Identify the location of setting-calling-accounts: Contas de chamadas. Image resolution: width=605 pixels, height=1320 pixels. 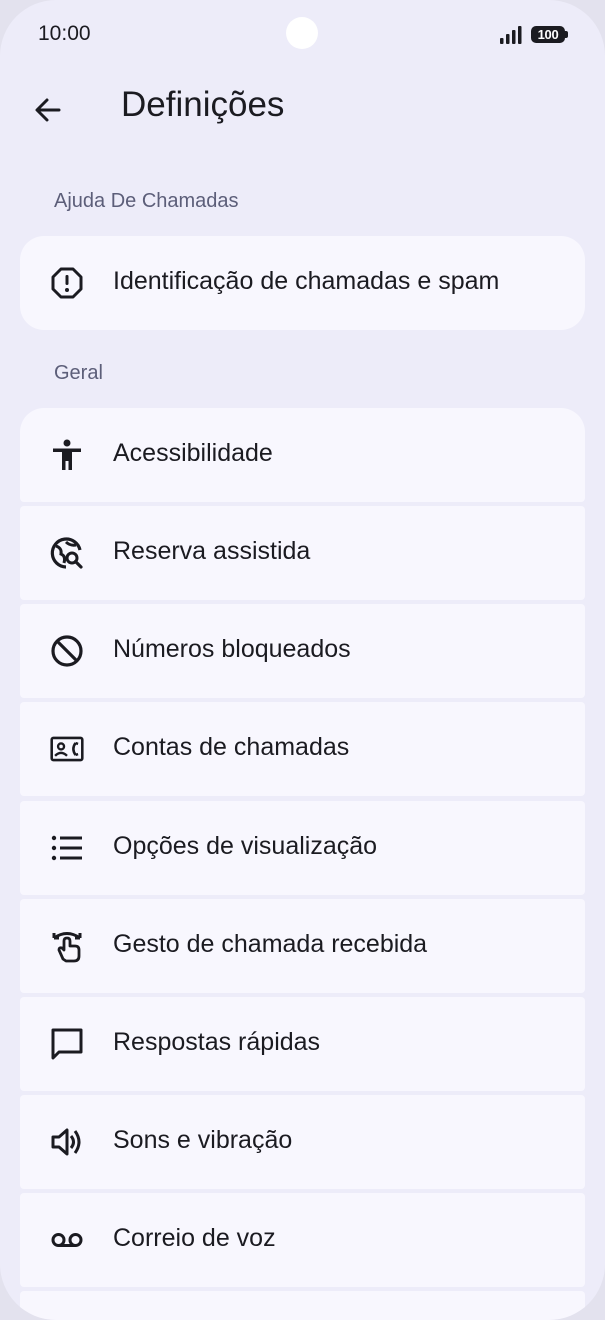
(302, 749).